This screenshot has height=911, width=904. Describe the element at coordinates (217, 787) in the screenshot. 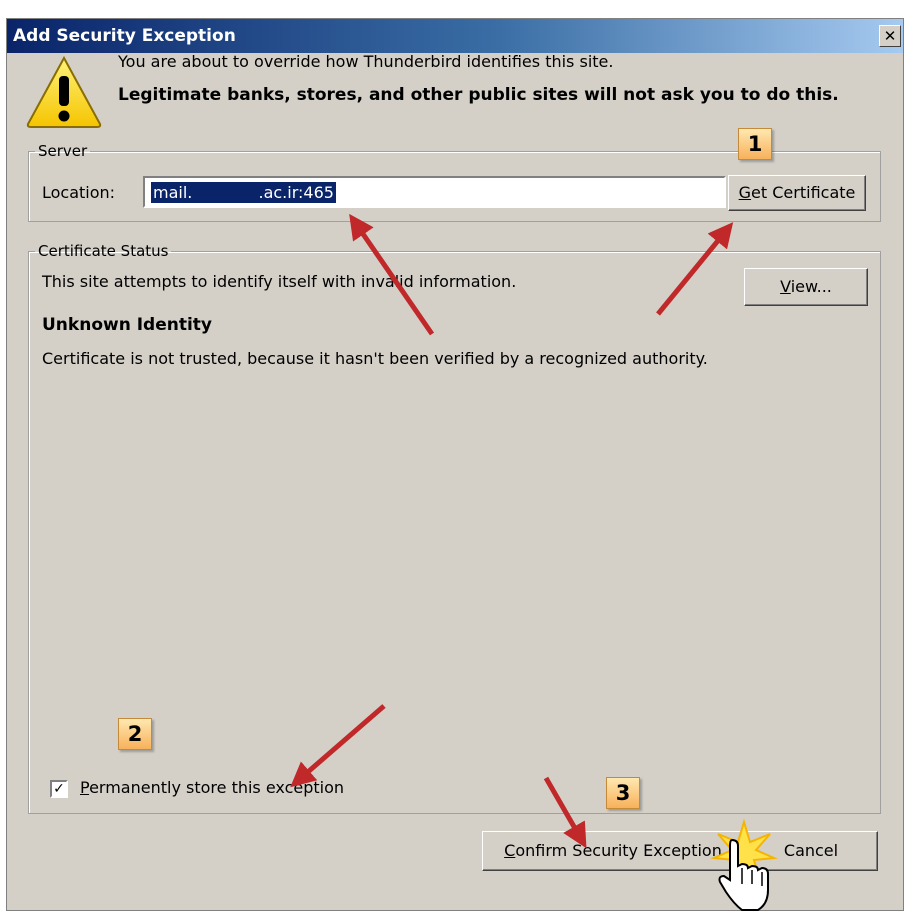

I see `permanently-store-text: ermanently store this exception` at that location.